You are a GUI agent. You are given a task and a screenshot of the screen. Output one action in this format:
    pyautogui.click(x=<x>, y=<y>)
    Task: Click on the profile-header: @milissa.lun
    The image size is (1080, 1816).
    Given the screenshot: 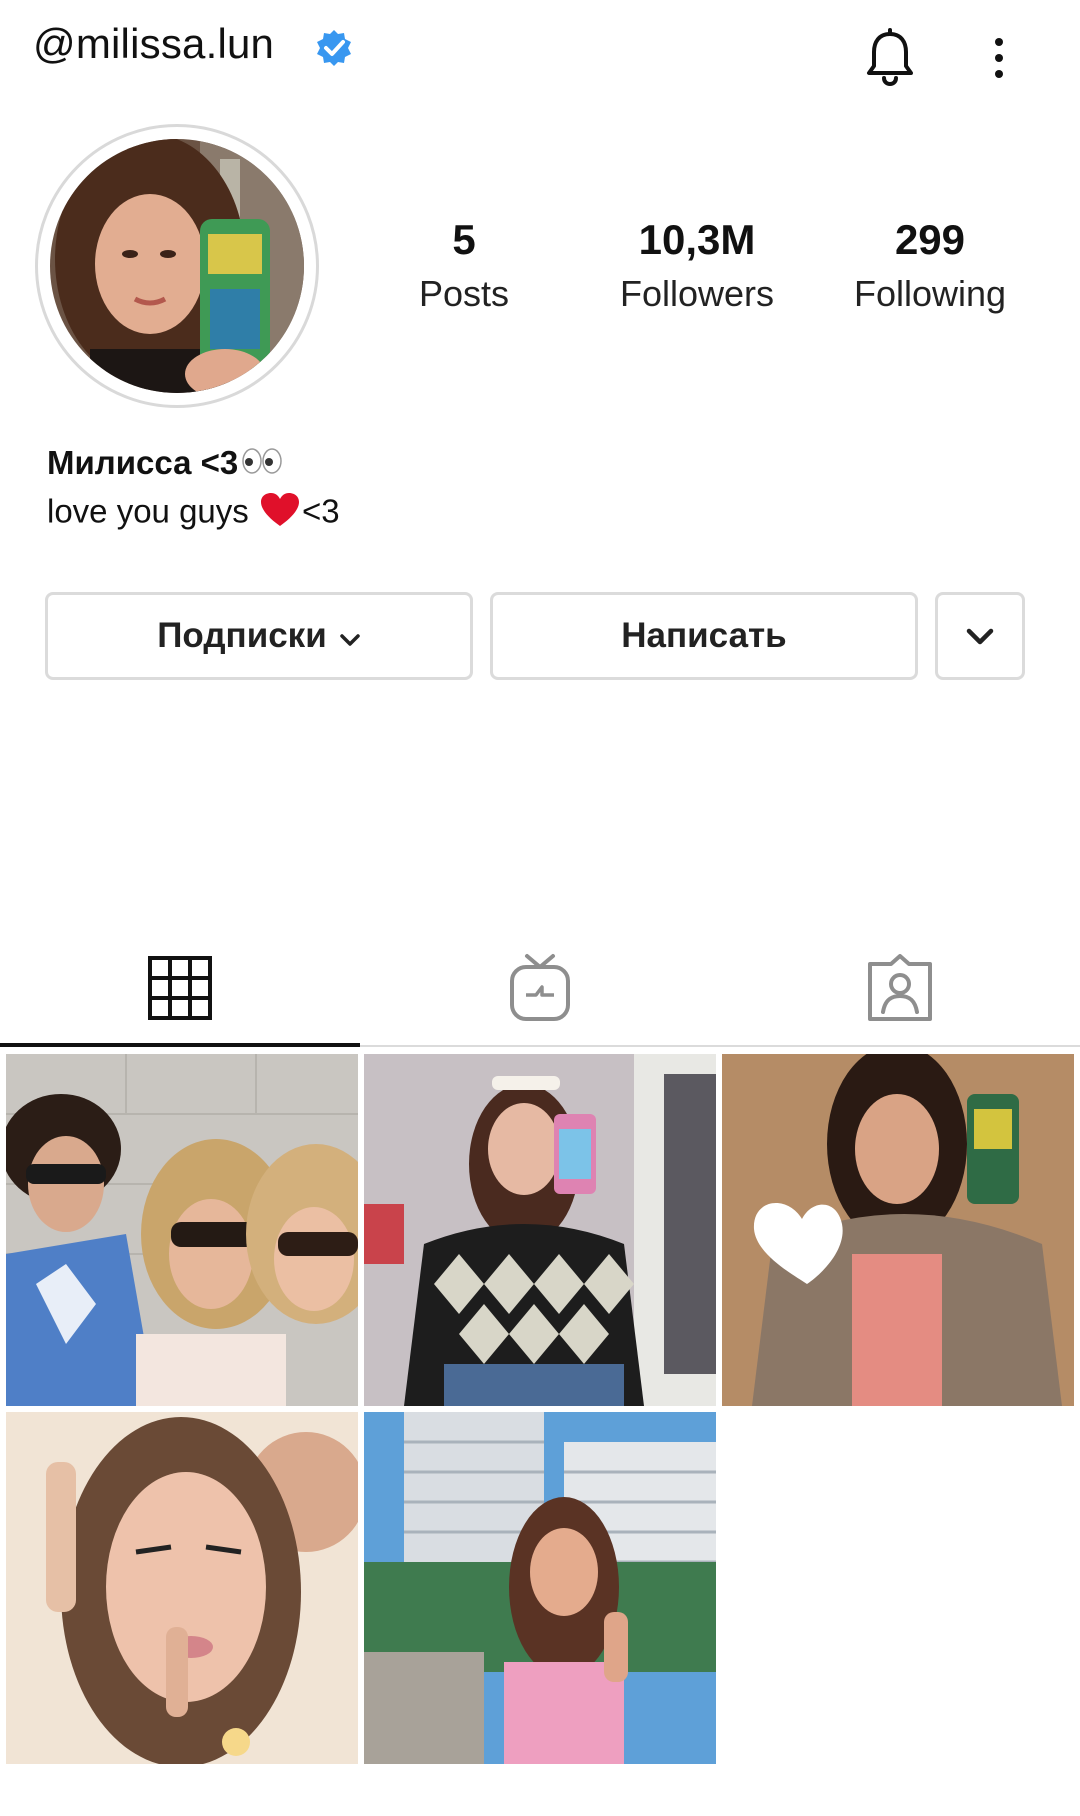 What is the action you would take?
    pyautogui.click(x=540, y=50)
    